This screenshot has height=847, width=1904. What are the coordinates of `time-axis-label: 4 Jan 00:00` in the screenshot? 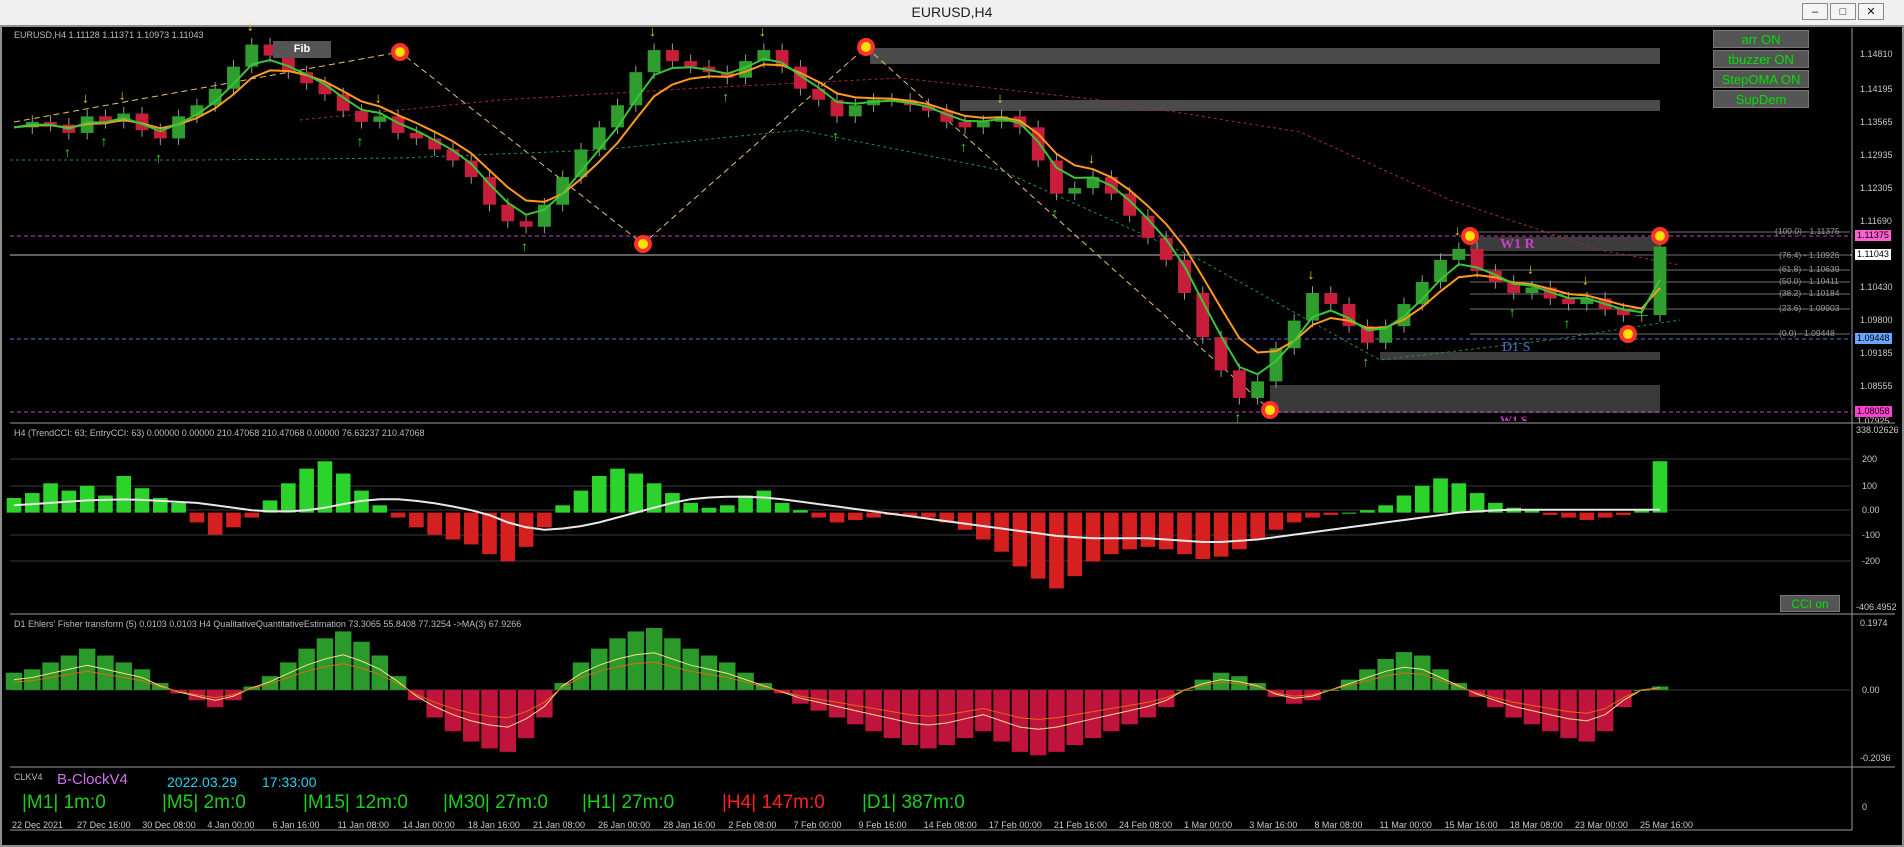 It's located at (231, 825).